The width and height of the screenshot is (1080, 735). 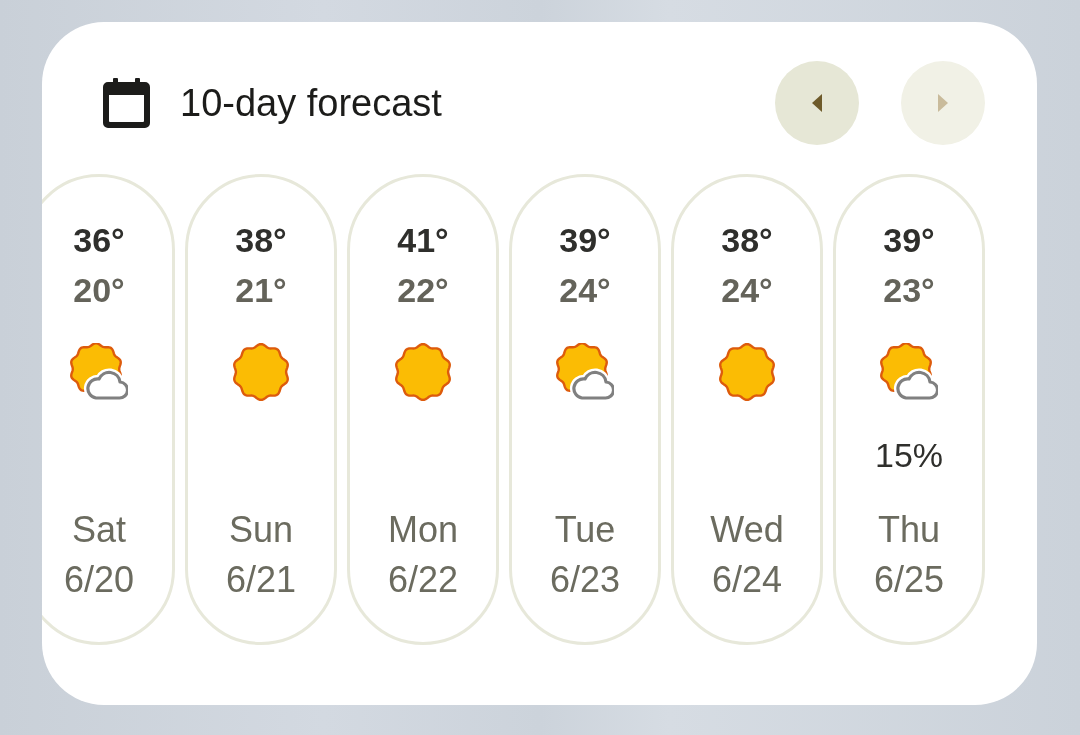 I want to click on low-temperature: 22°, so click(x=423, y=290).